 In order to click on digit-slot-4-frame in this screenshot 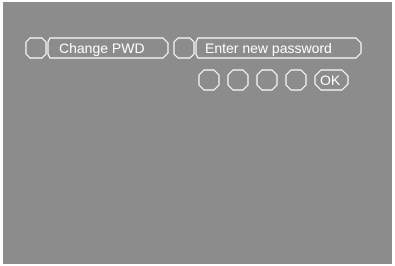, I will do `click(296, 80)`.